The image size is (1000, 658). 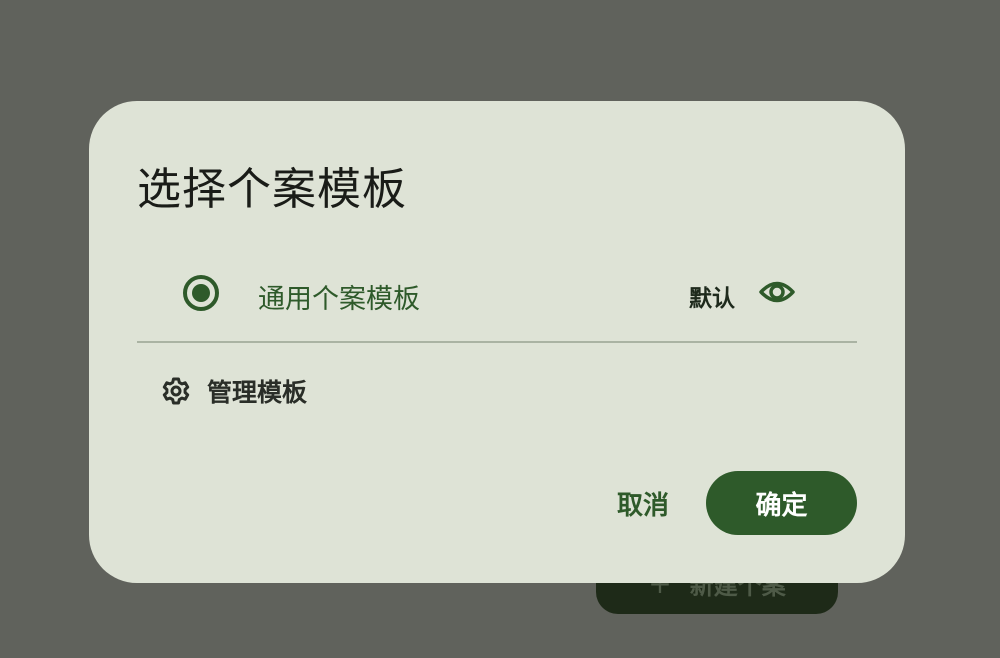 I want to click on divider, so click(x=497, y=342).